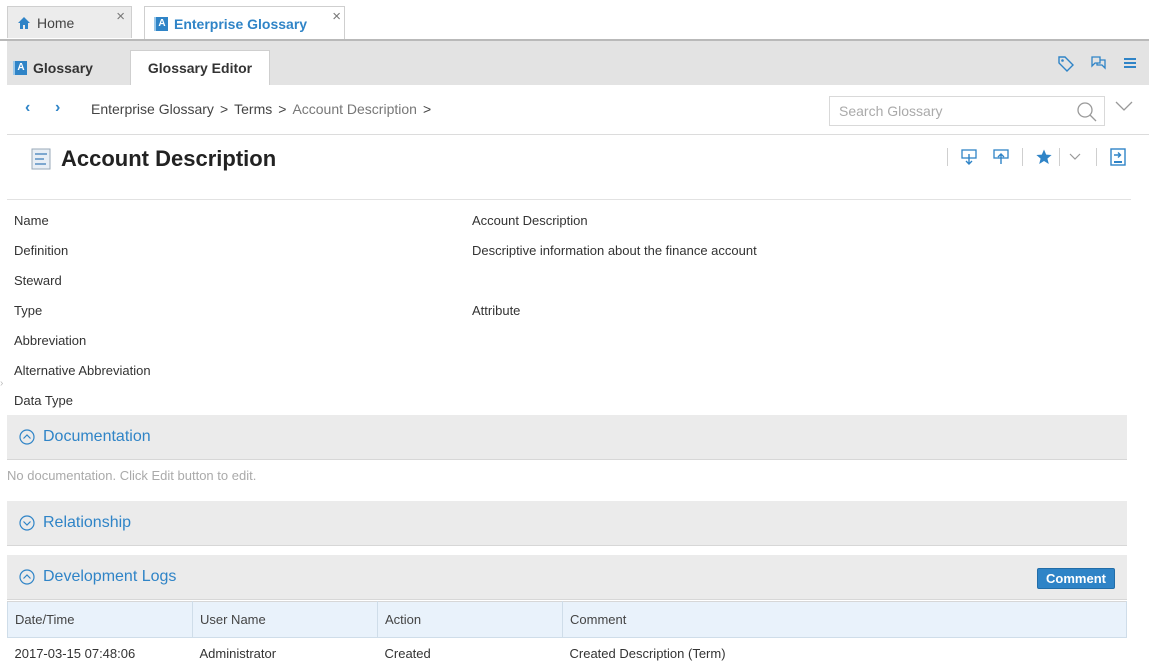  I want to click on tab-enterprise-glossary: A Enterprise Glossary ×, so click(244, 23).